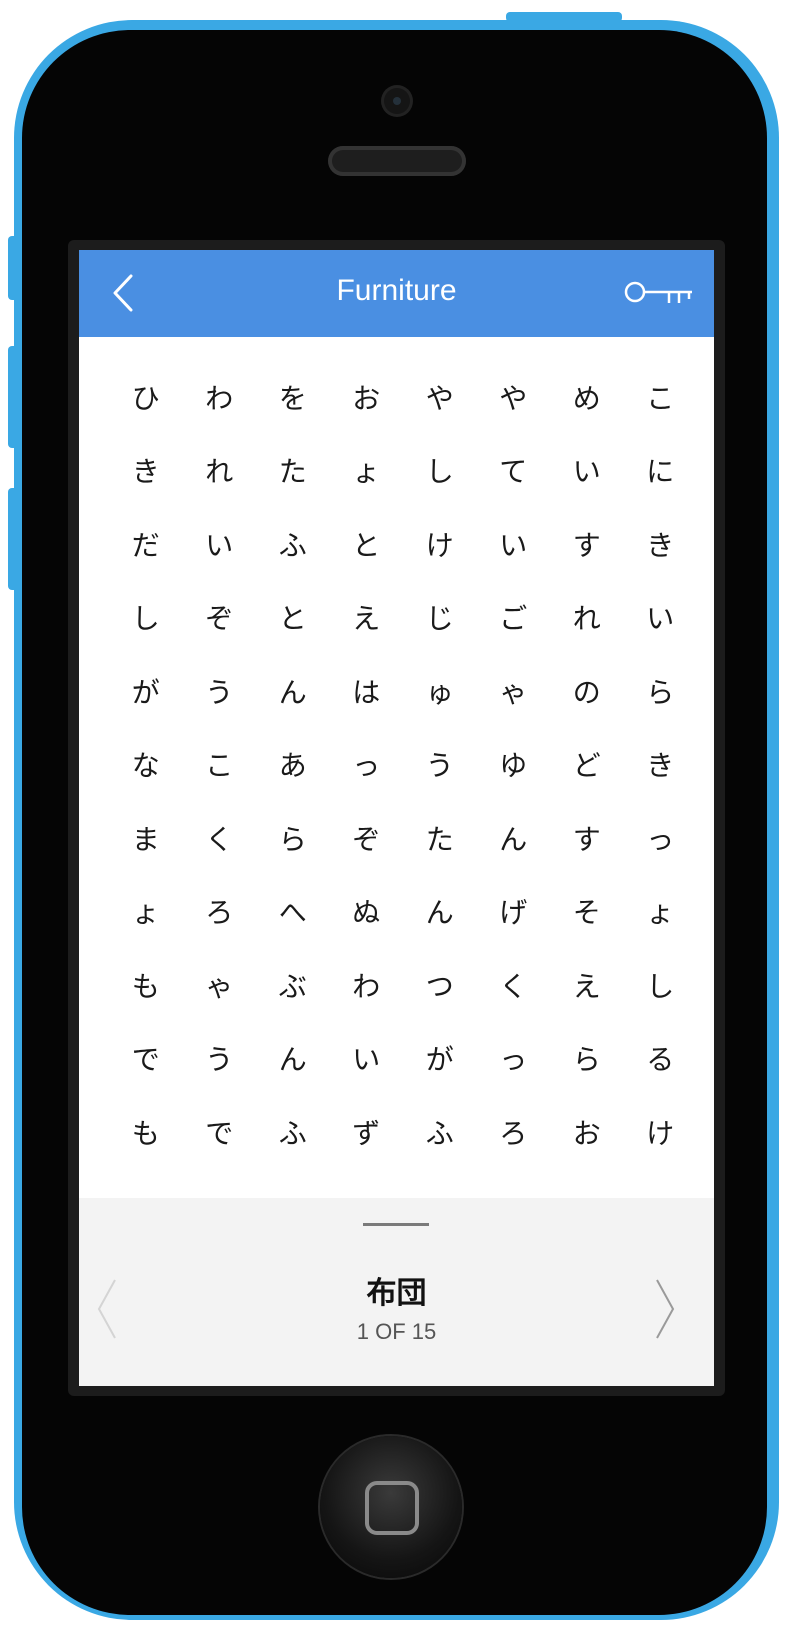 The height and width of the screenshot is (1631, 793). What do you see at coordinates (514, 765) in the screenshot?
I see `grid-cell: ゆ` at bounding box center [514, 765].